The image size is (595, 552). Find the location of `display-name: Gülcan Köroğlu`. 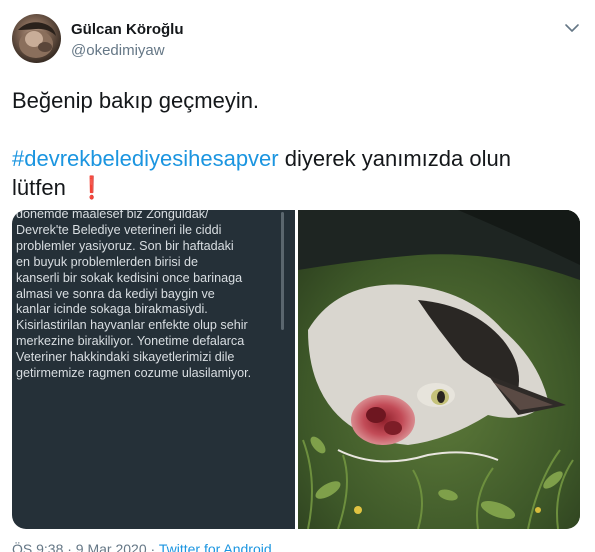

display-name: Gülcan Köroğlu is located at coordinates (127, 29).